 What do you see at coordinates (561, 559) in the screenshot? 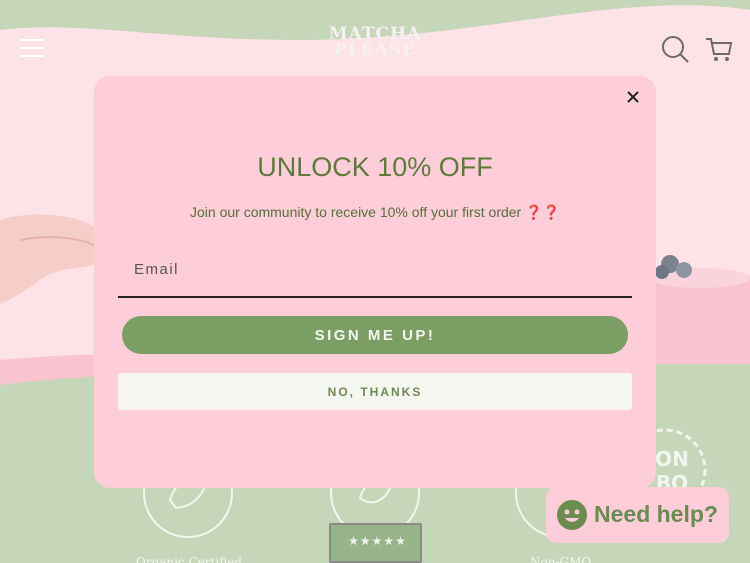
I see `feature-label-nongmo: Non-GMO` at bounding box center [561, 559].